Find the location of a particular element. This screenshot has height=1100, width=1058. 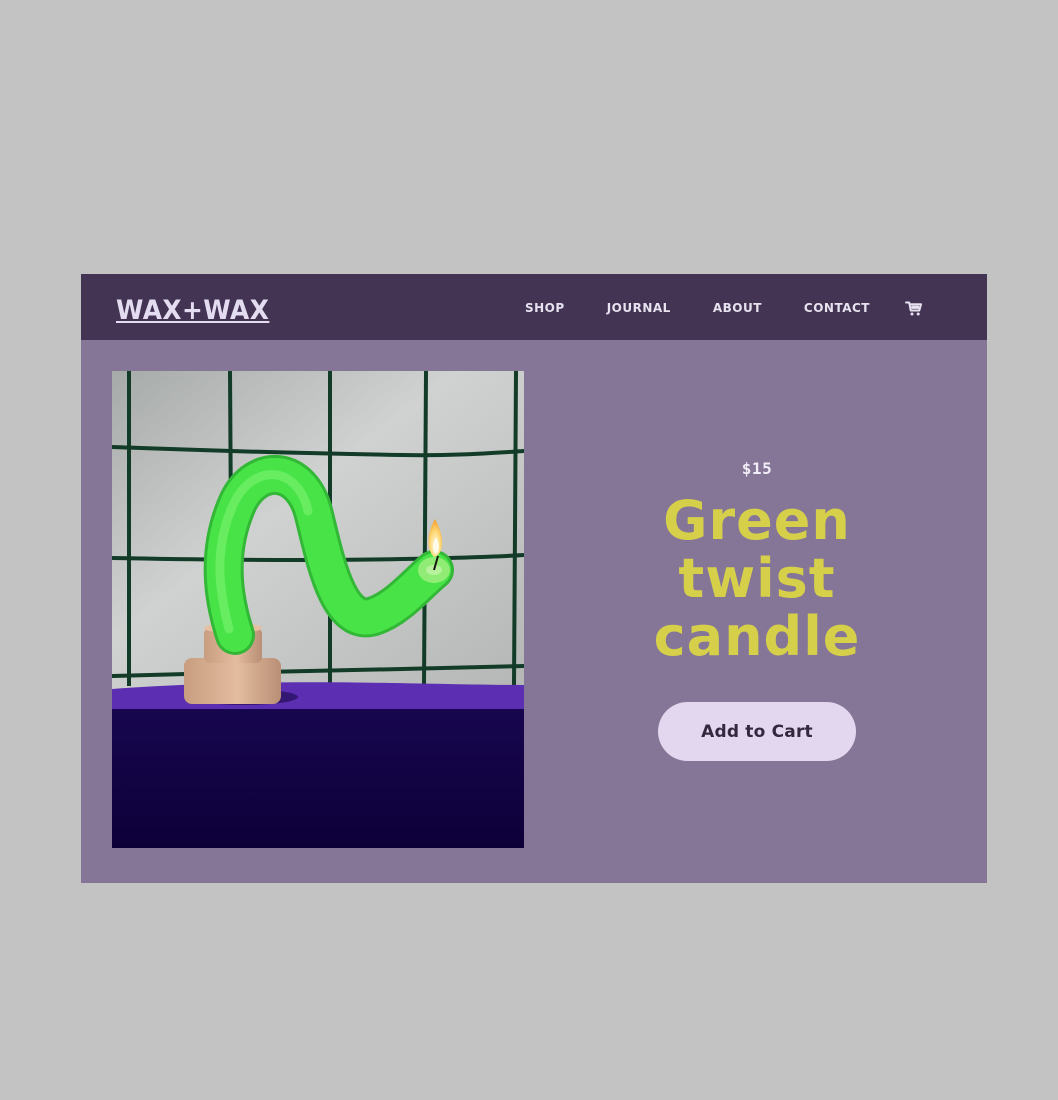

product-info: $15 Green twist candle Add to Cart is located at coordinates (757, 610).